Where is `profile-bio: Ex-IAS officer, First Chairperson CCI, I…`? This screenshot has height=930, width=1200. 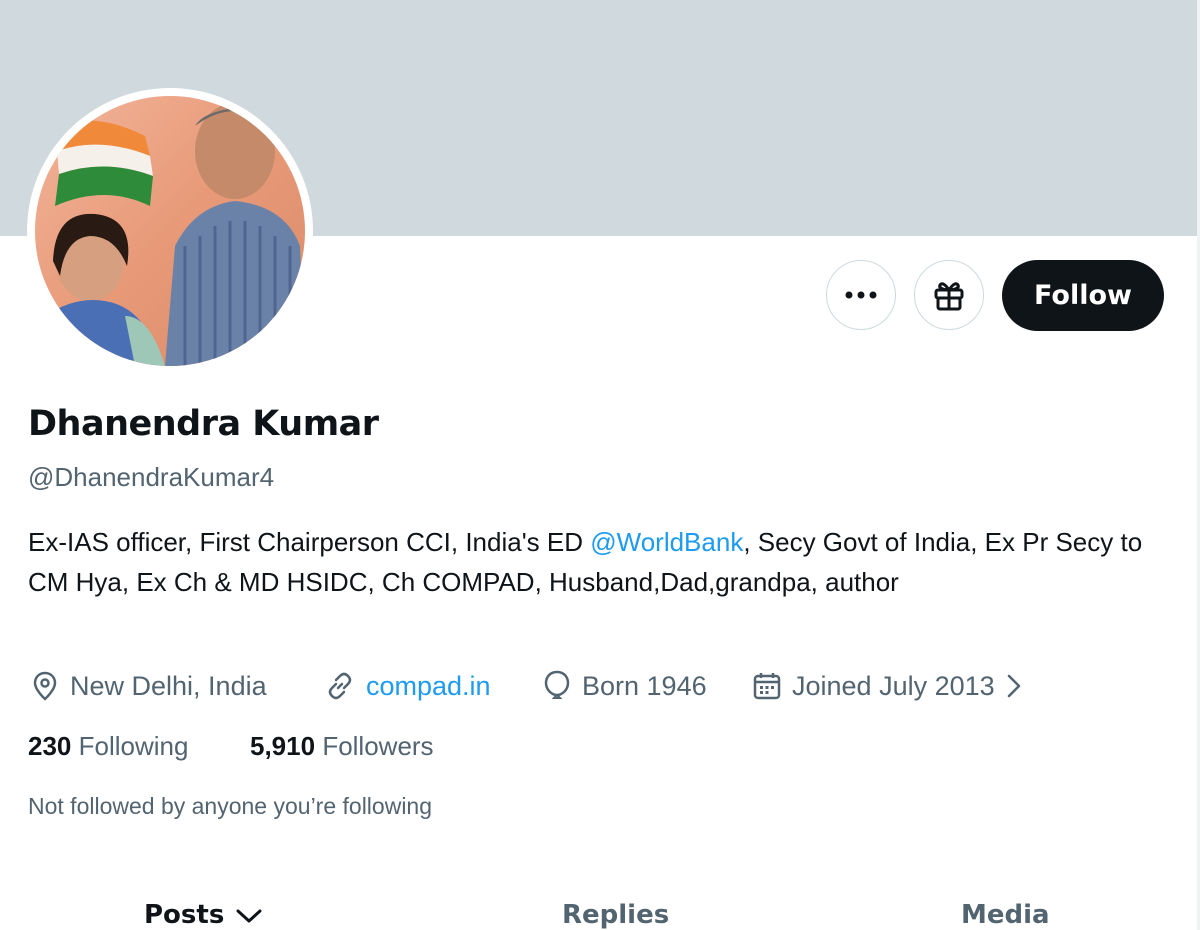 profile-bio: Ex-IAS officer, First Chairperson CCI, I… is located at coordinates (598, 562).